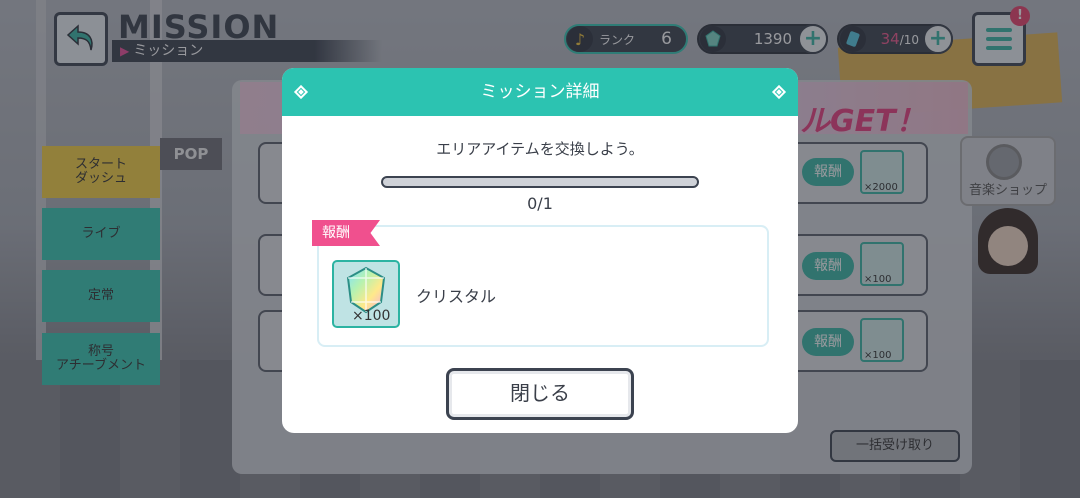  What do you see at coordinates (371, 316) in the screenshot?
I see `reward-quantity: ×100` at bounding box center [371, 316].